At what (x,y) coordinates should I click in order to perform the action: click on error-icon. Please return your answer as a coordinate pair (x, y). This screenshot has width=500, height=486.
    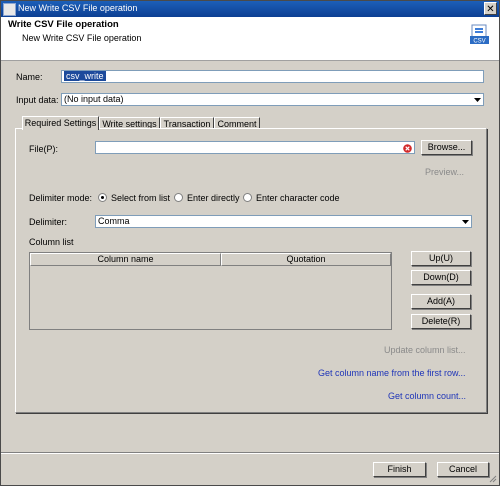
    Looking at the image, I should click on (407, 148).